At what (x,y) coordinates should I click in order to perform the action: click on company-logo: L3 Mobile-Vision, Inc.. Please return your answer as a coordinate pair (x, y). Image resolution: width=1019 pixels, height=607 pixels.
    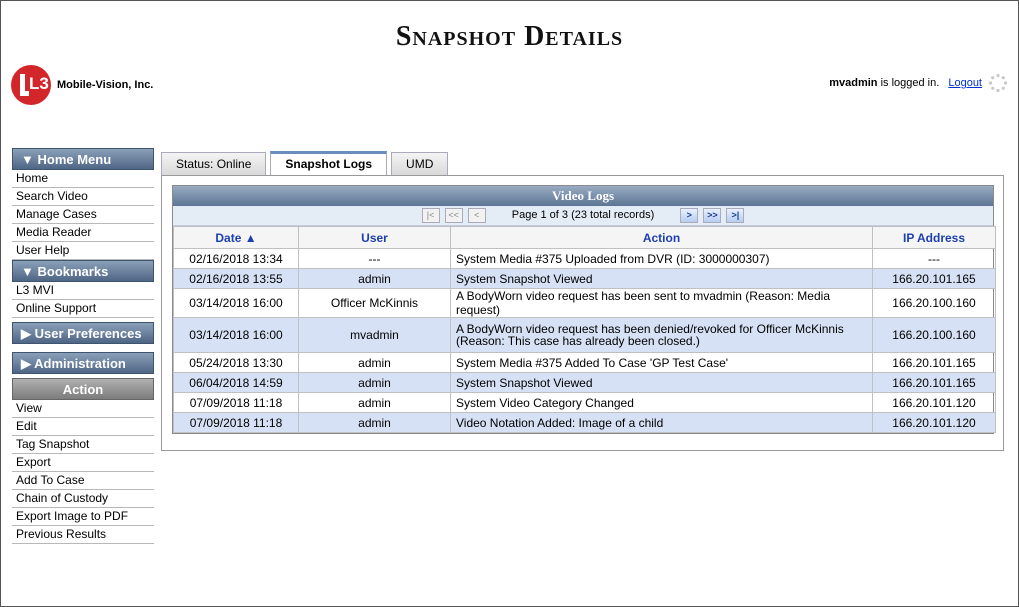
    Looking at the image, I should click on (82, 85).